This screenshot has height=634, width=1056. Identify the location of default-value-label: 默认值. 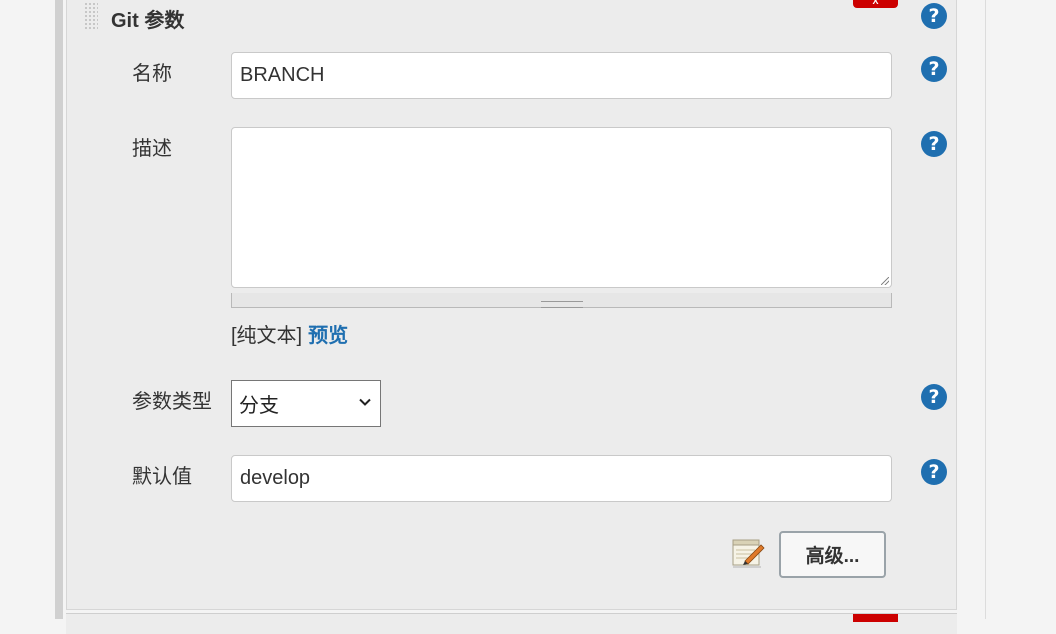
(162, 477).